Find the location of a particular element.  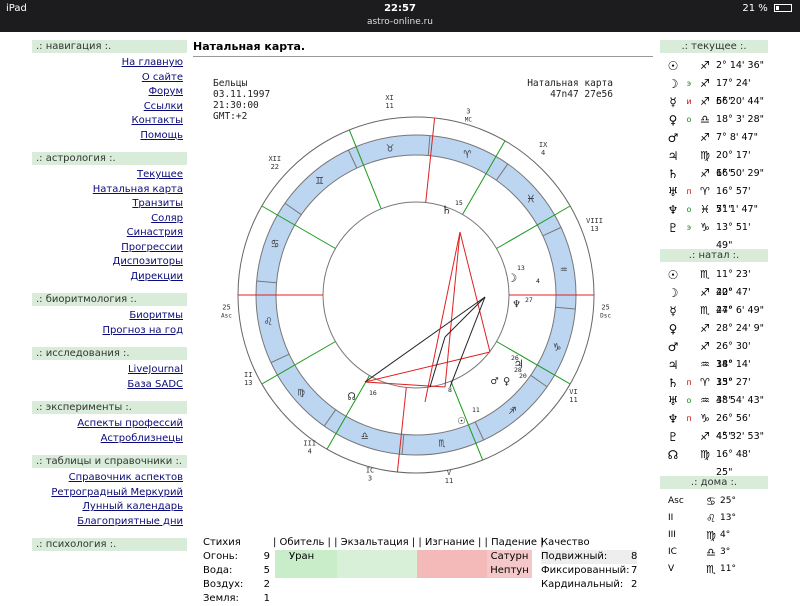

quality-value: 8 is located at coordinates (634, 556).